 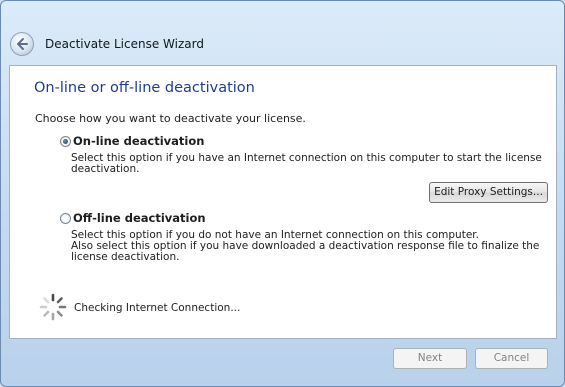 I want to click on online-option: On-line deactivation, so click(x=132, y=141).